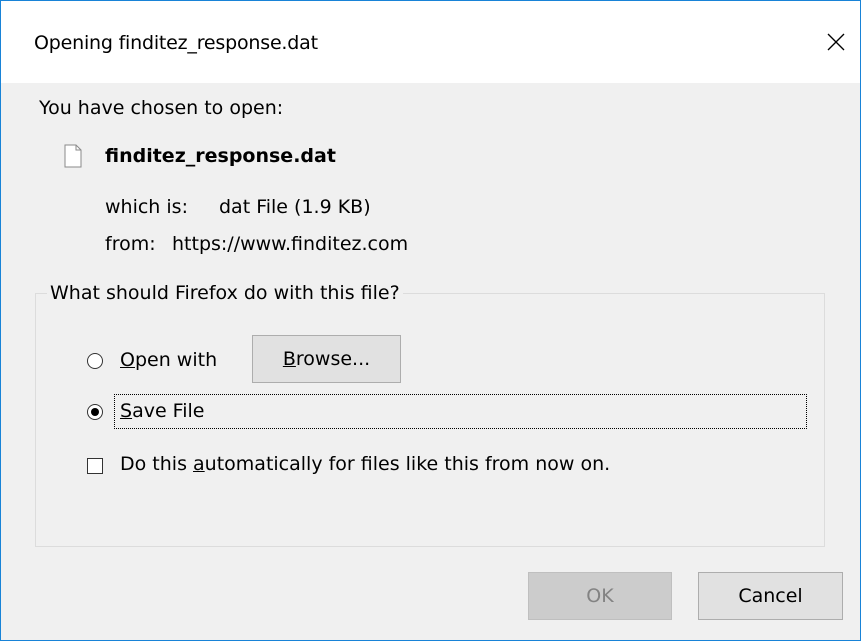 The height and width of the screenshot is (641, 861). I want to click on open-with-radio, so click(95, 361).